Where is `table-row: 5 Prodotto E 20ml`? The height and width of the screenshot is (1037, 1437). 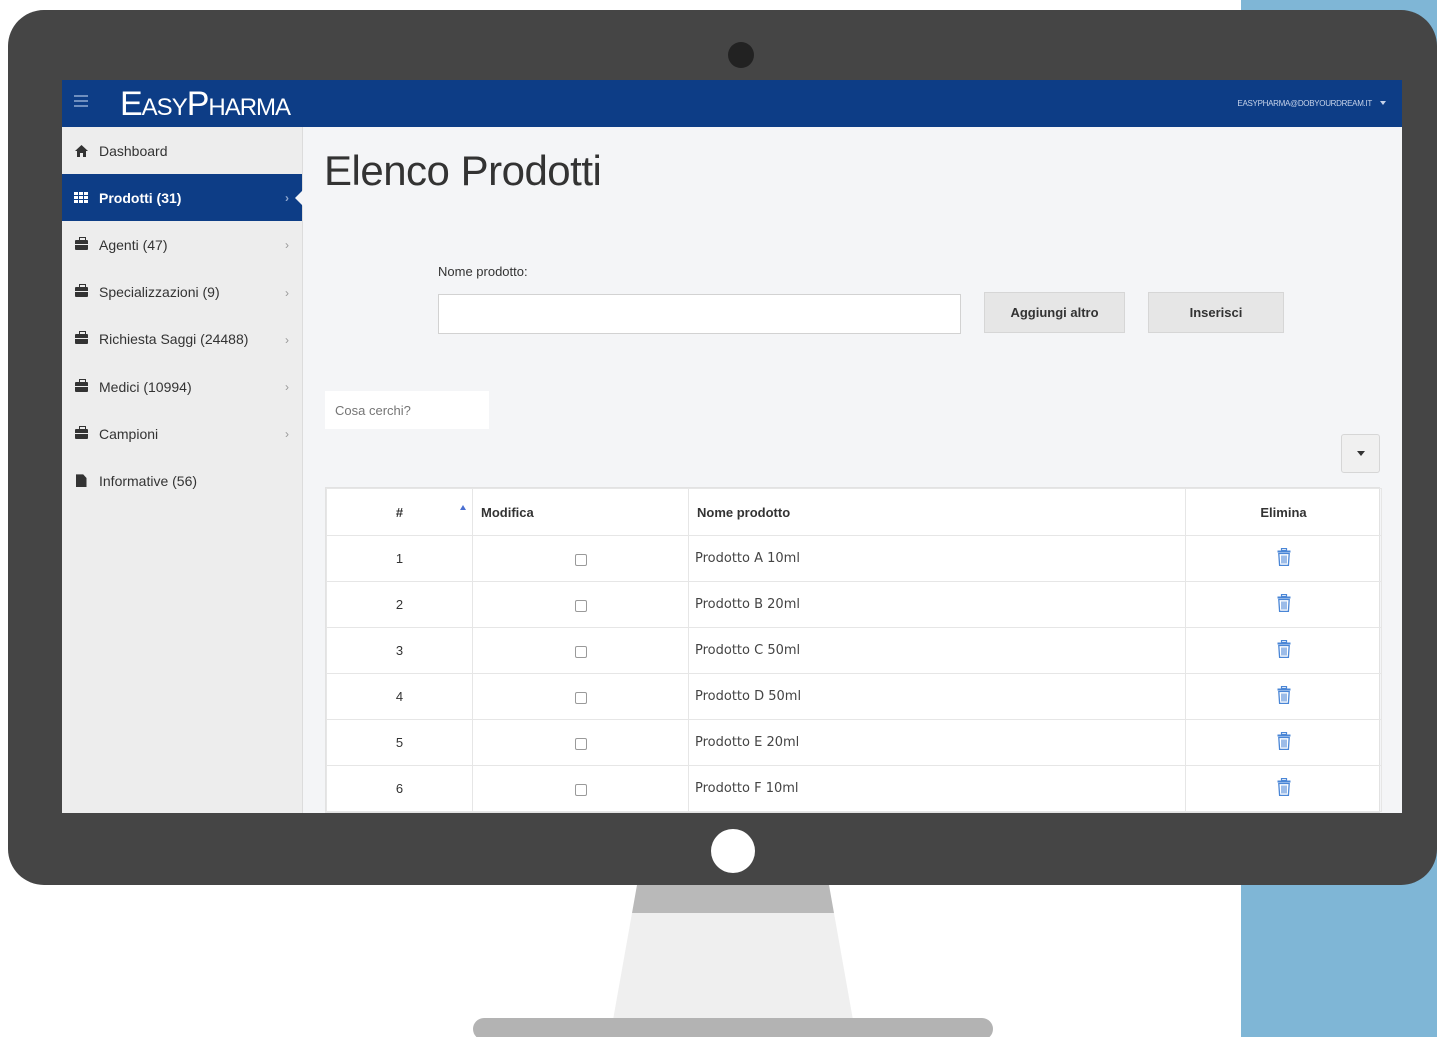 table-row: 5 Prodotto E 20ml is located at coordinates (854, 742).